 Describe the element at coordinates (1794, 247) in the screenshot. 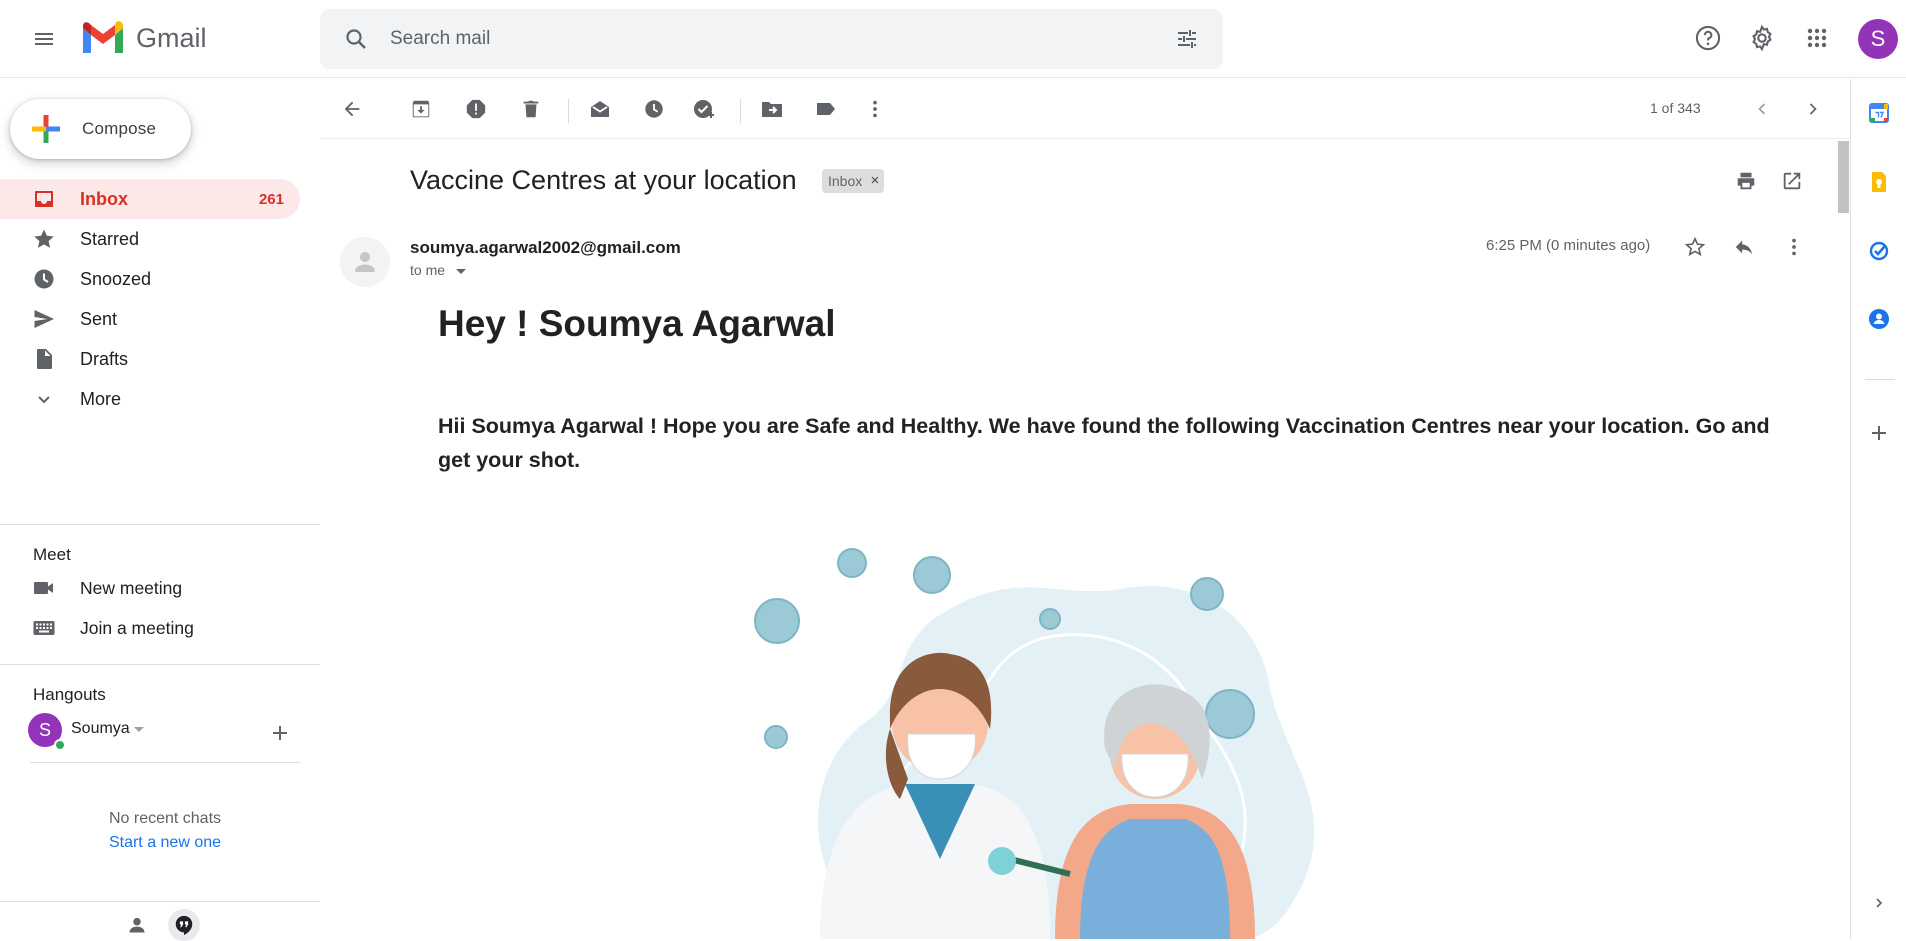

I see `message-more-button` at that location.